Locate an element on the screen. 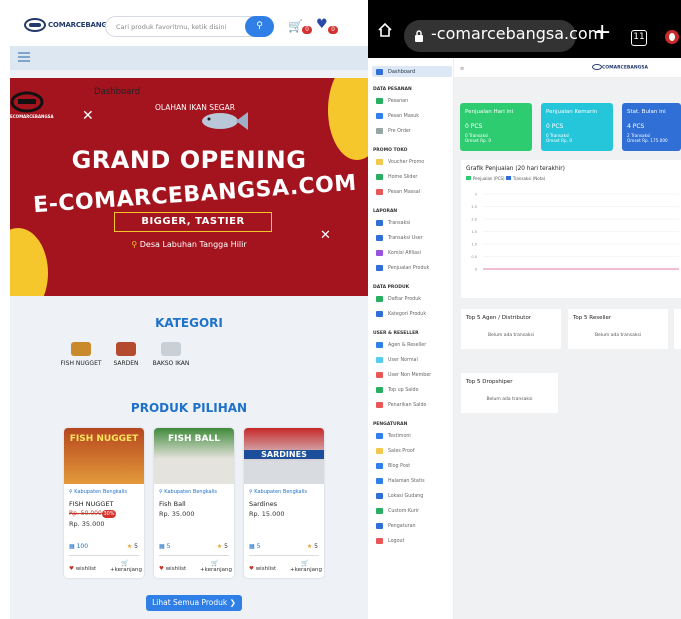  users-icon is located at coordinates (379, 238).